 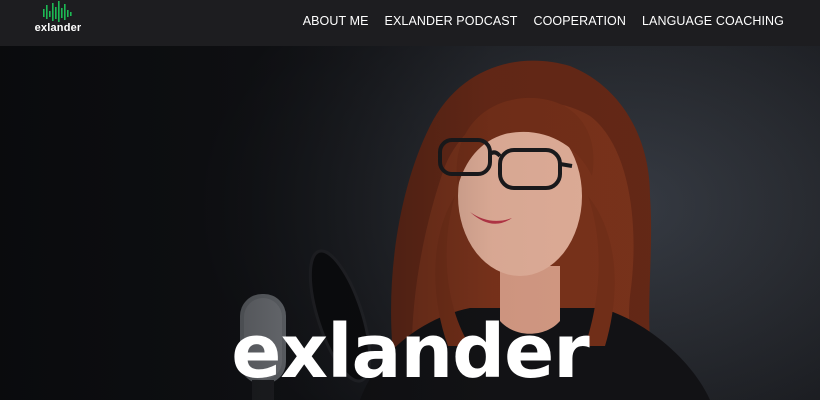 I want to click on hero-title: exlander, so click(x=410, y=352).